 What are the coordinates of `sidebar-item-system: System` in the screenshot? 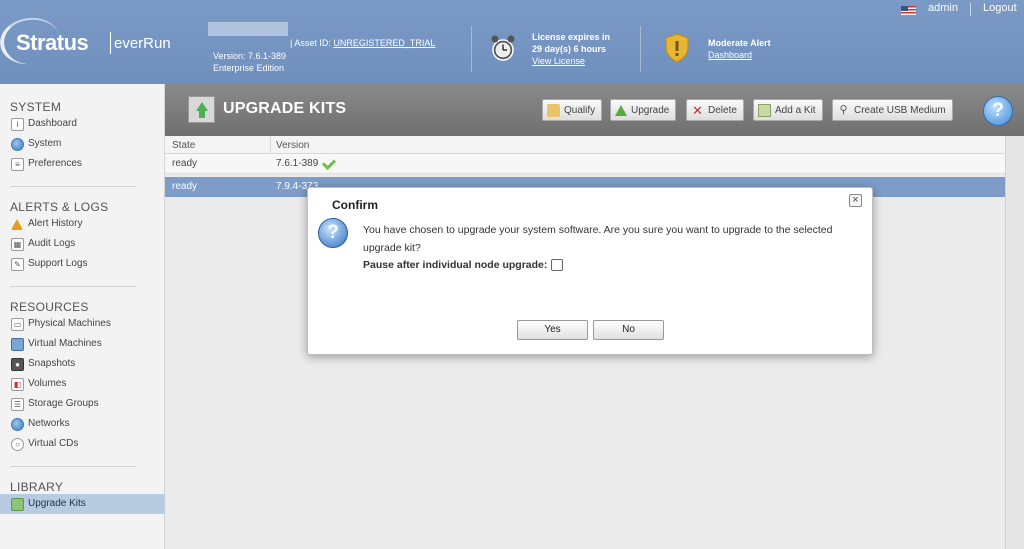 It's located at (36, 144).